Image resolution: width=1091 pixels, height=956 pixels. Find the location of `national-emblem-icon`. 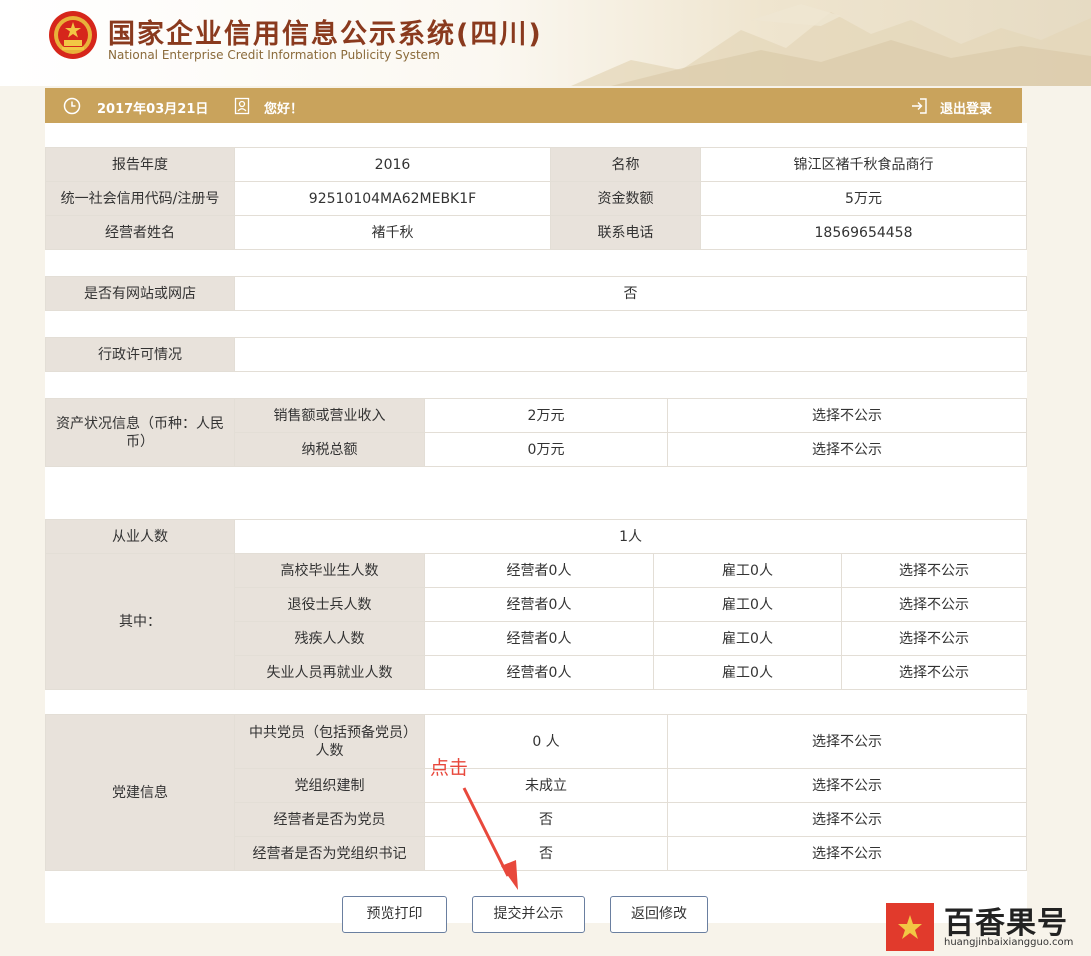

national-emblem-icon is located at coordinates (73, 35).